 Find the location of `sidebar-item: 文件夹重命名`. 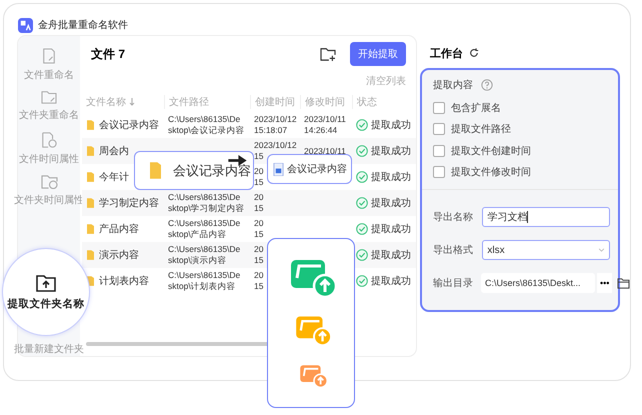

sidebar-item: 文件夹重命名 is located at coordinates (49, 111).